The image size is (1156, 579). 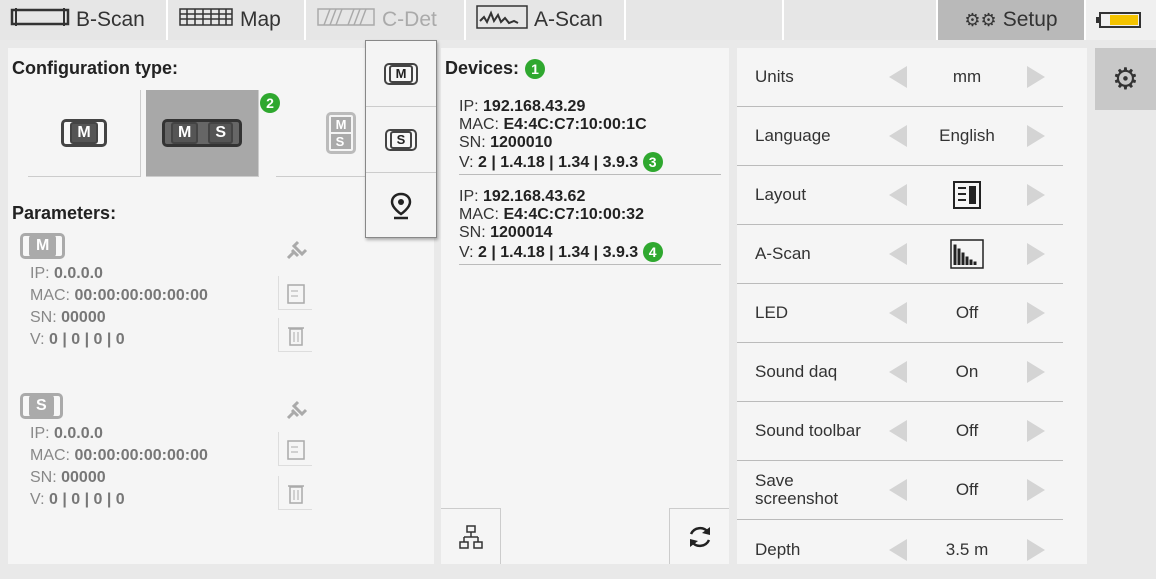 What do you see at coordinates (568, 19) in the screenshot?
I see `tab-label: A-Scan` at bounding box center [568, 19].